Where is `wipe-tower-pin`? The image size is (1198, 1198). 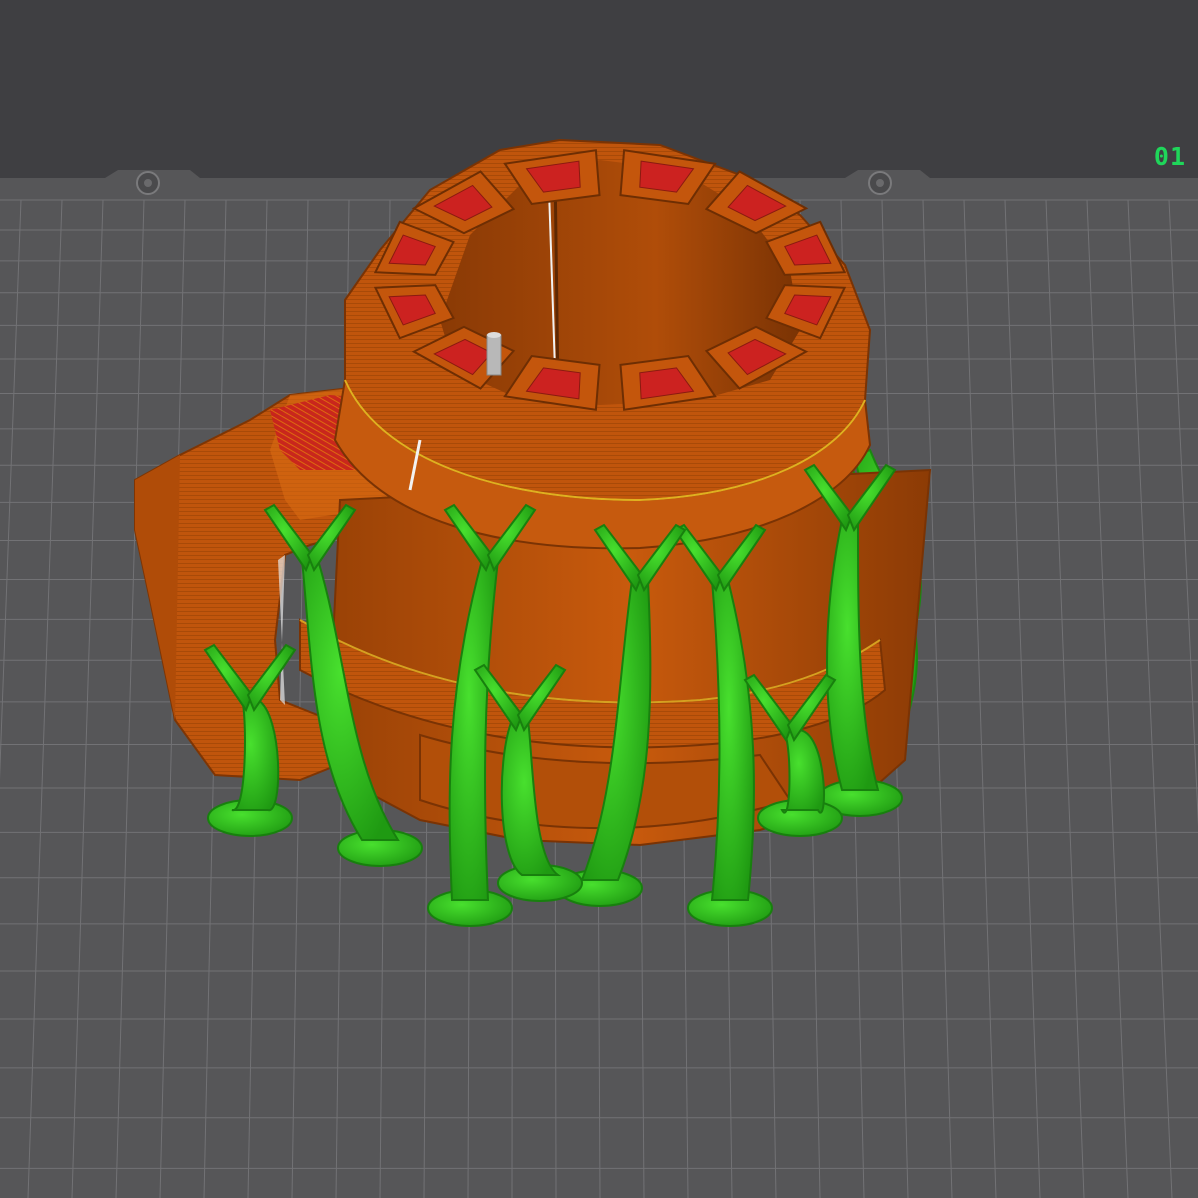
wipe-tower-pin is located at coordinates (494, 354).